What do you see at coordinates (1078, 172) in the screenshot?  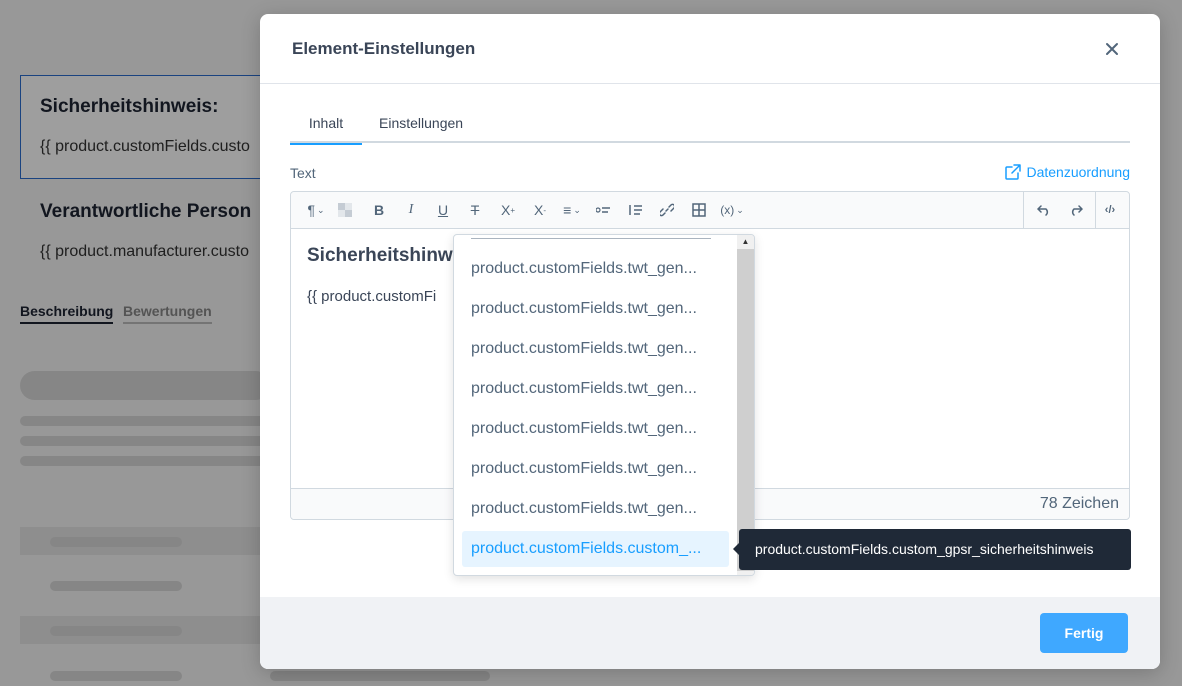 I see `data-mapping-label: Datenzuordnung` at bounding box center [1078, 172].